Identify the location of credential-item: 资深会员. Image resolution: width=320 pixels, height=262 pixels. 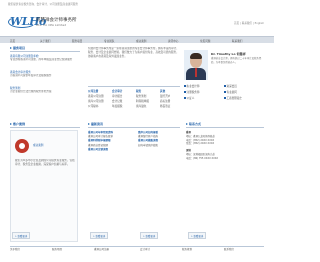
(230, 86).